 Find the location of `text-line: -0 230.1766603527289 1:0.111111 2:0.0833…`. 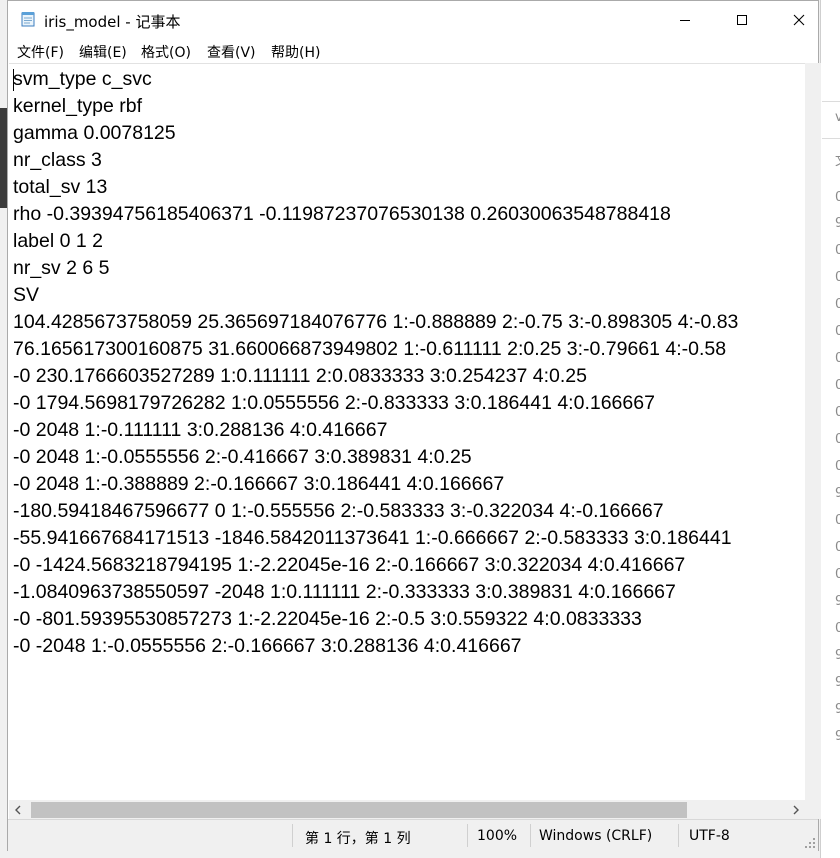

text-line: -0 230.1766603527289 1:0.111111 2:0.0833… is located at coordinates (300, 376).